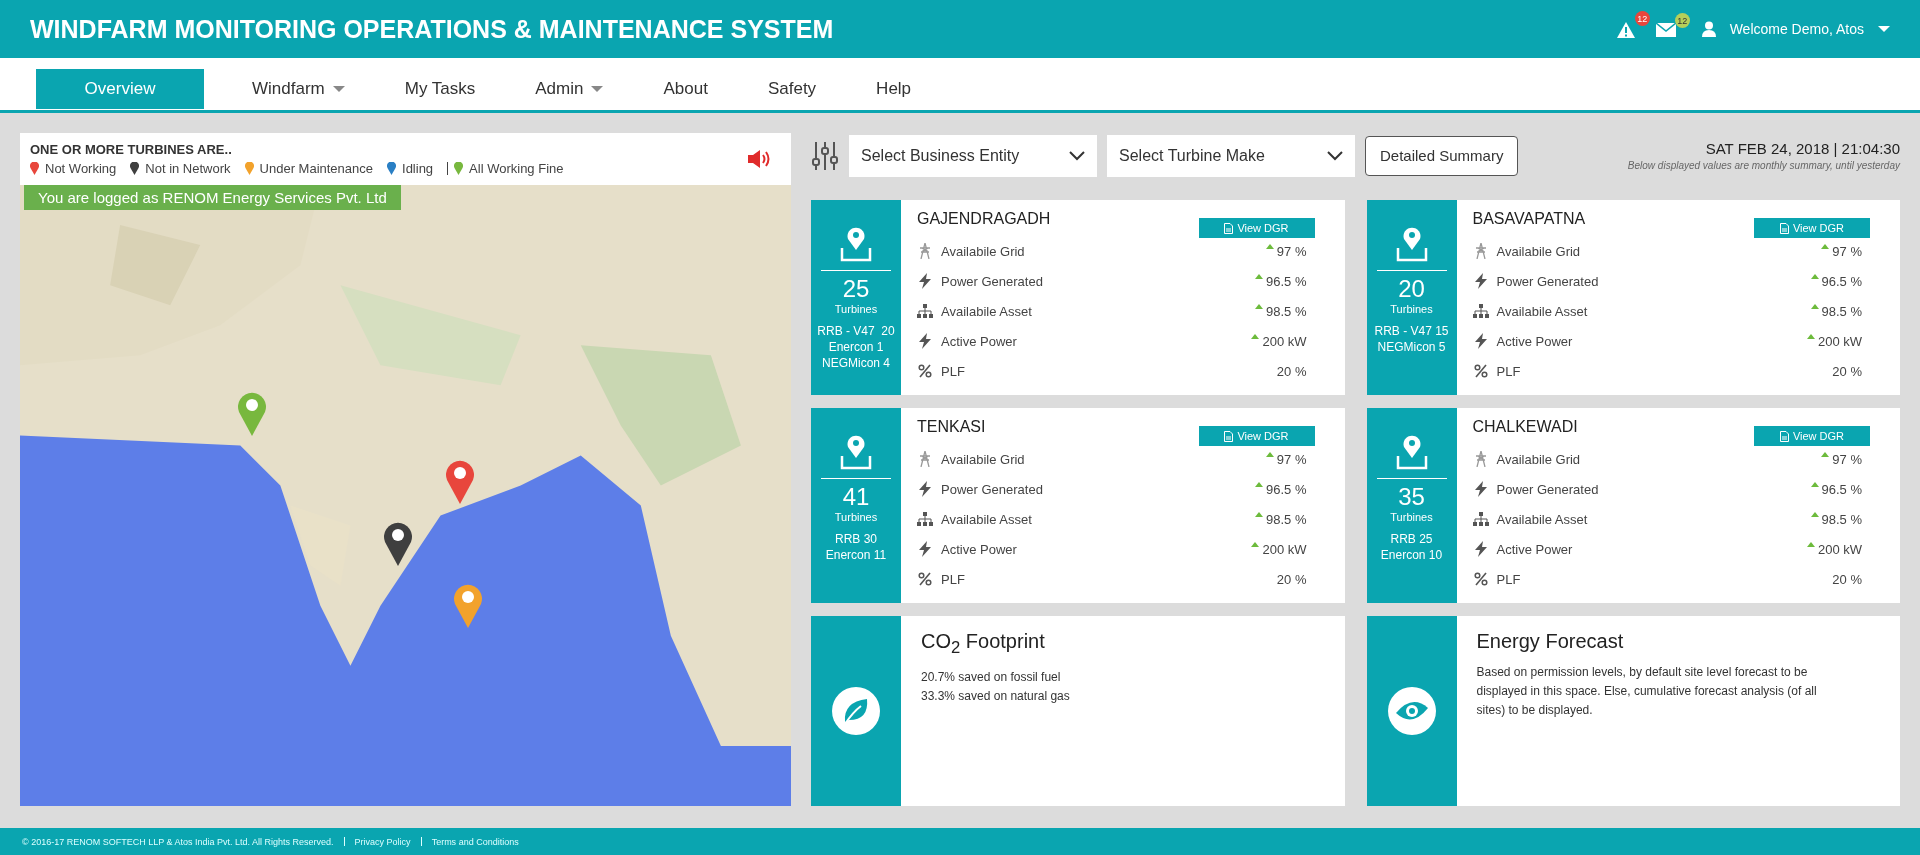 This screenshot has width=1920, height=855. Describe the element at coordinates (1884, 29) in the screenshot. I see `caret-icon` at that location.